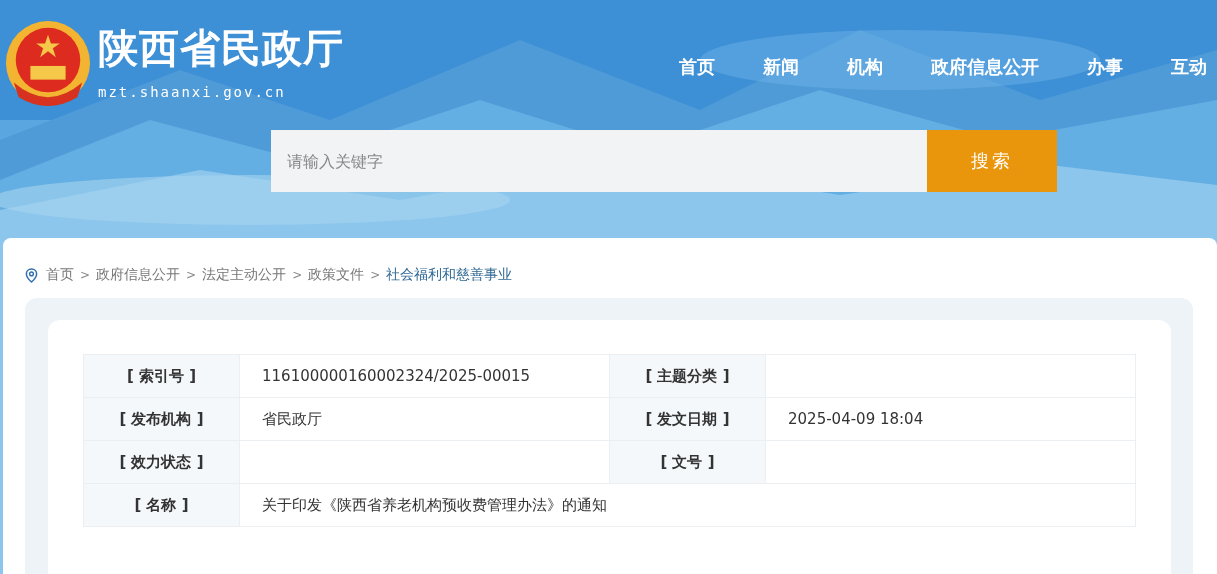 The width and height of the screenshot is (1217, 574). I want to click on field-value: 116100000160002324/2025-00015, so click(396, 376).